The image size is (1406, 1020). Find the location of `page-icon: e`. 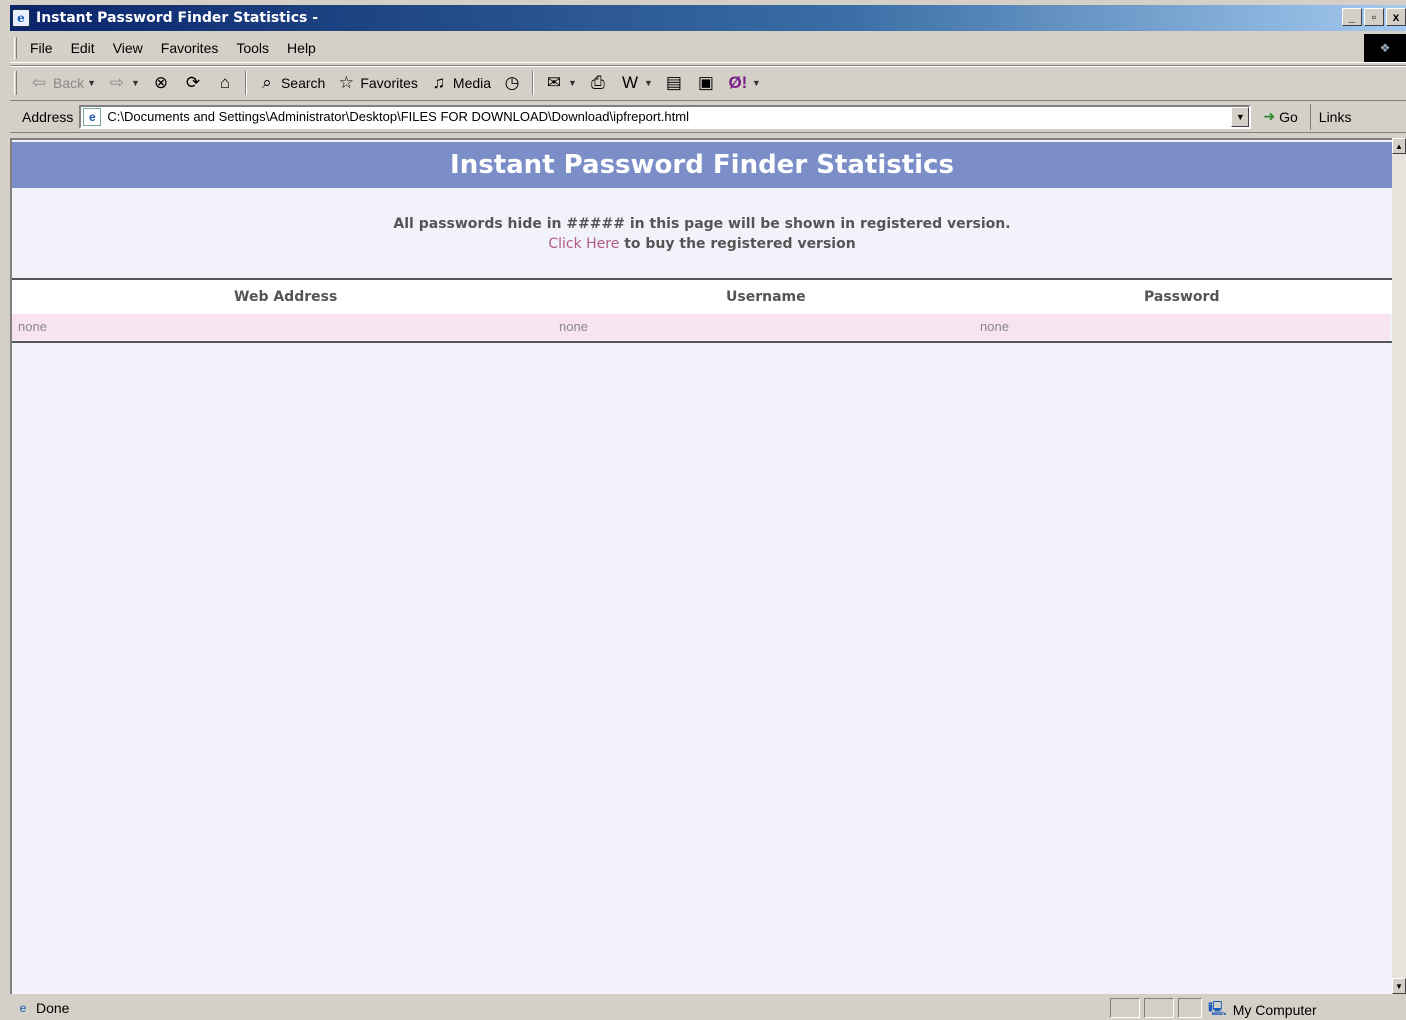

page-icon: e is located at coordinates (92, 116).